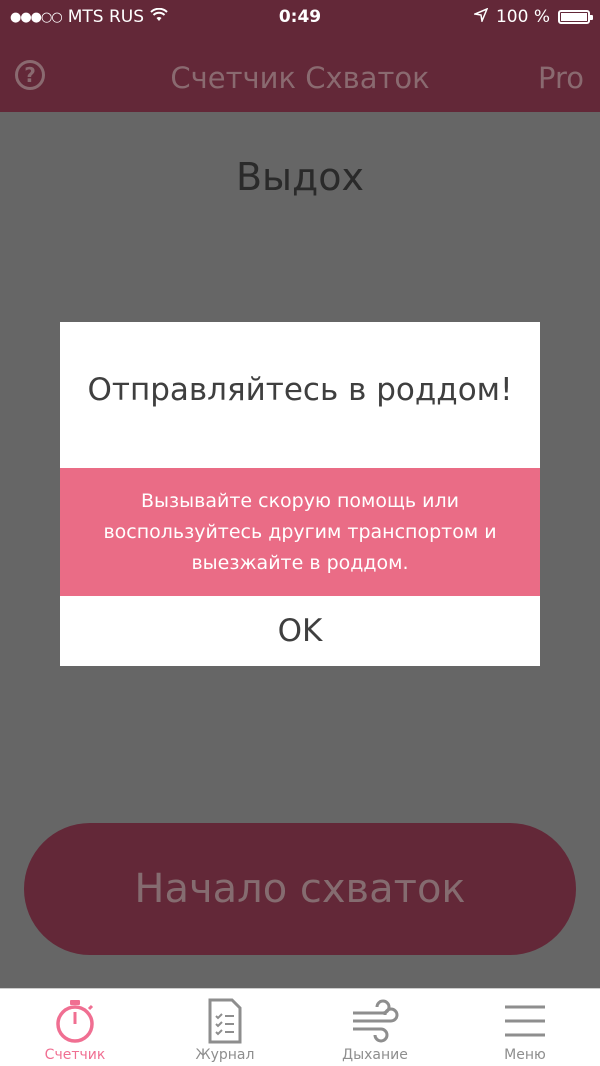  Describe the element at coordinates (75, 1021) in the screenshot. I see `stopwatch-icon` at that location.